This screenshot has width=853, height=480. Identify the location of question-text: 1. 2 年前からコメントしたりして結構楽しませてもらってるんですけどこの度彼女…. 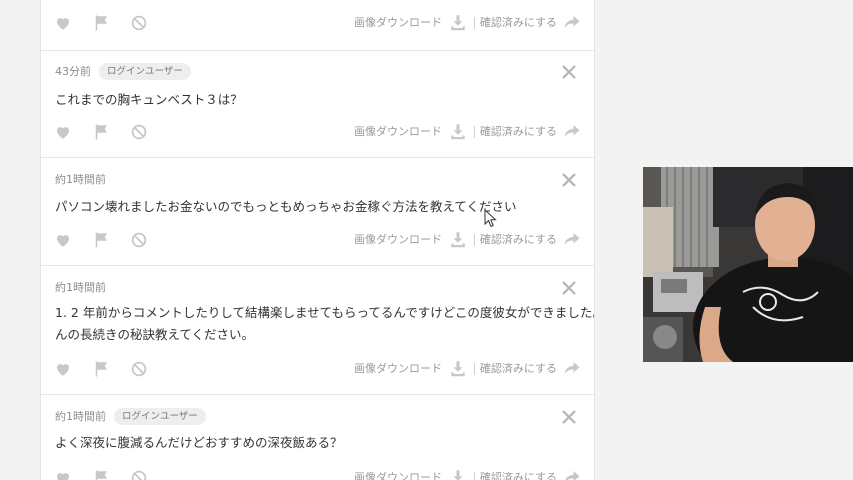
(325, 324).